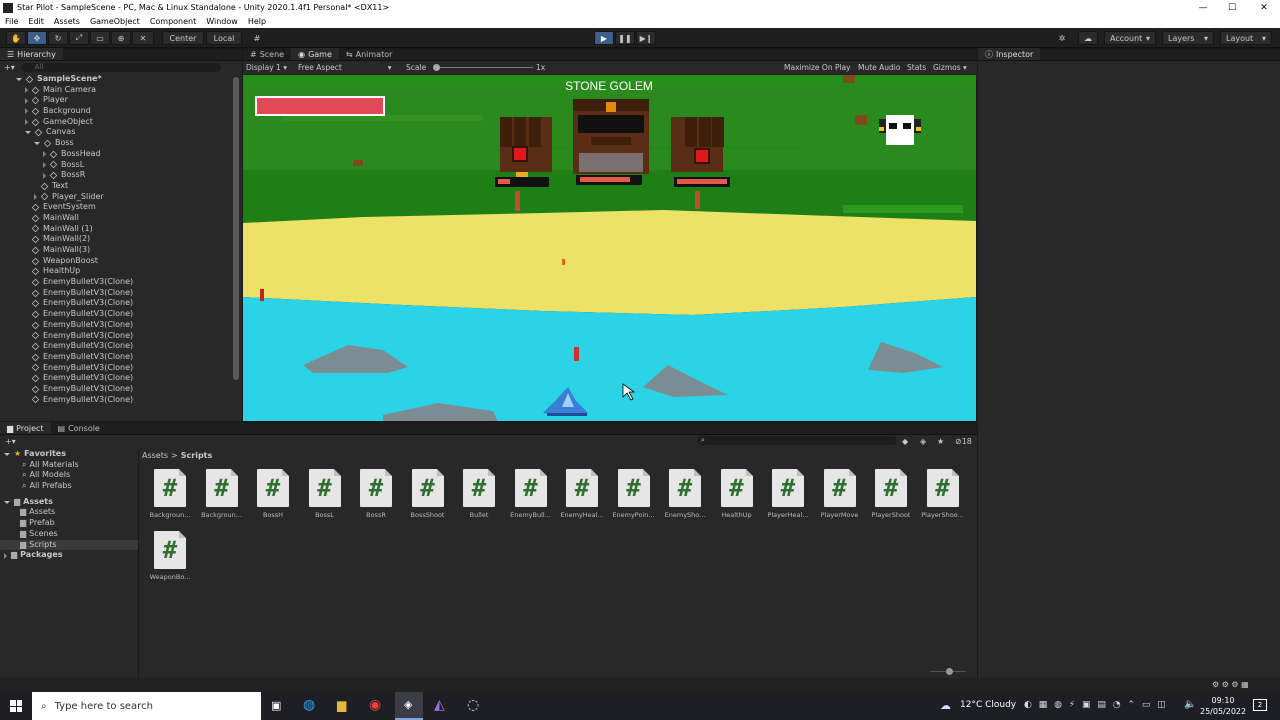  I want to click on layout-dropdown: Layout ▾, so click(1246, 38).